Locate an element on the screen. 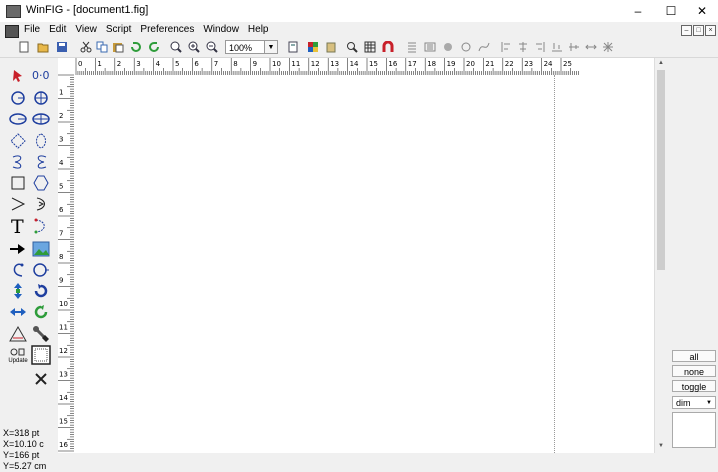 This screenshot has width=718, height=472. depth-list is located at coordinates (694, 430).